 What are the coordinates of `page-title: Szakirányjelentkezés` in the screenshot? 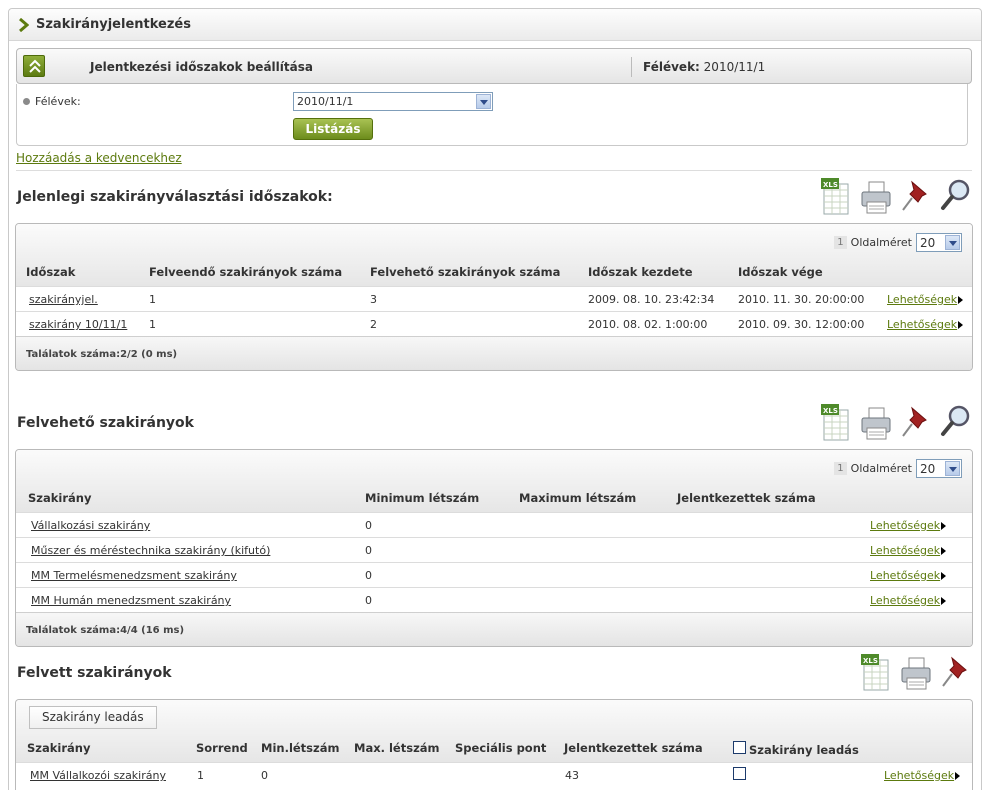 It's located at (113, 24).